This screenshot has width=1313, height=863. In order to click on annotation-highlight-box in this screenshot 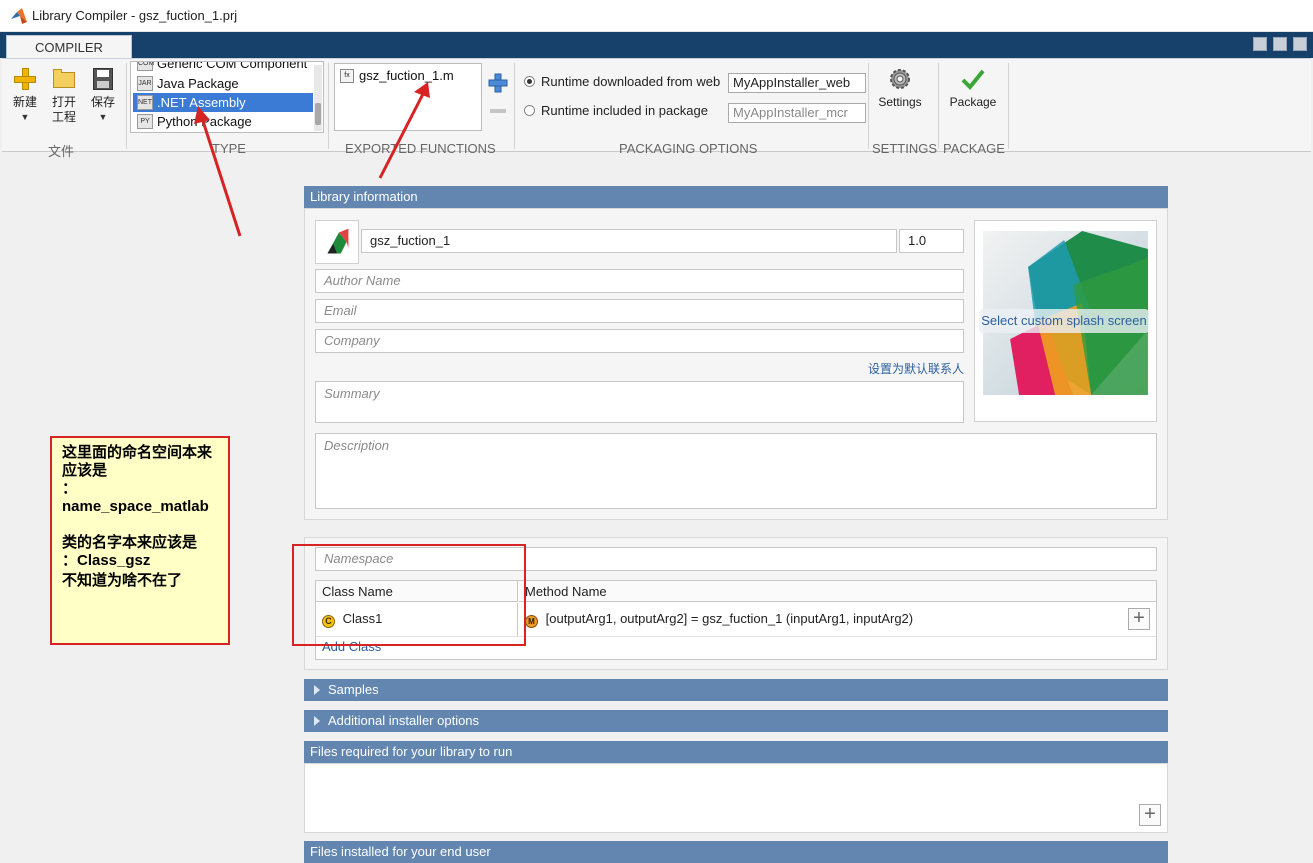, I will do `click(409, 595)`.